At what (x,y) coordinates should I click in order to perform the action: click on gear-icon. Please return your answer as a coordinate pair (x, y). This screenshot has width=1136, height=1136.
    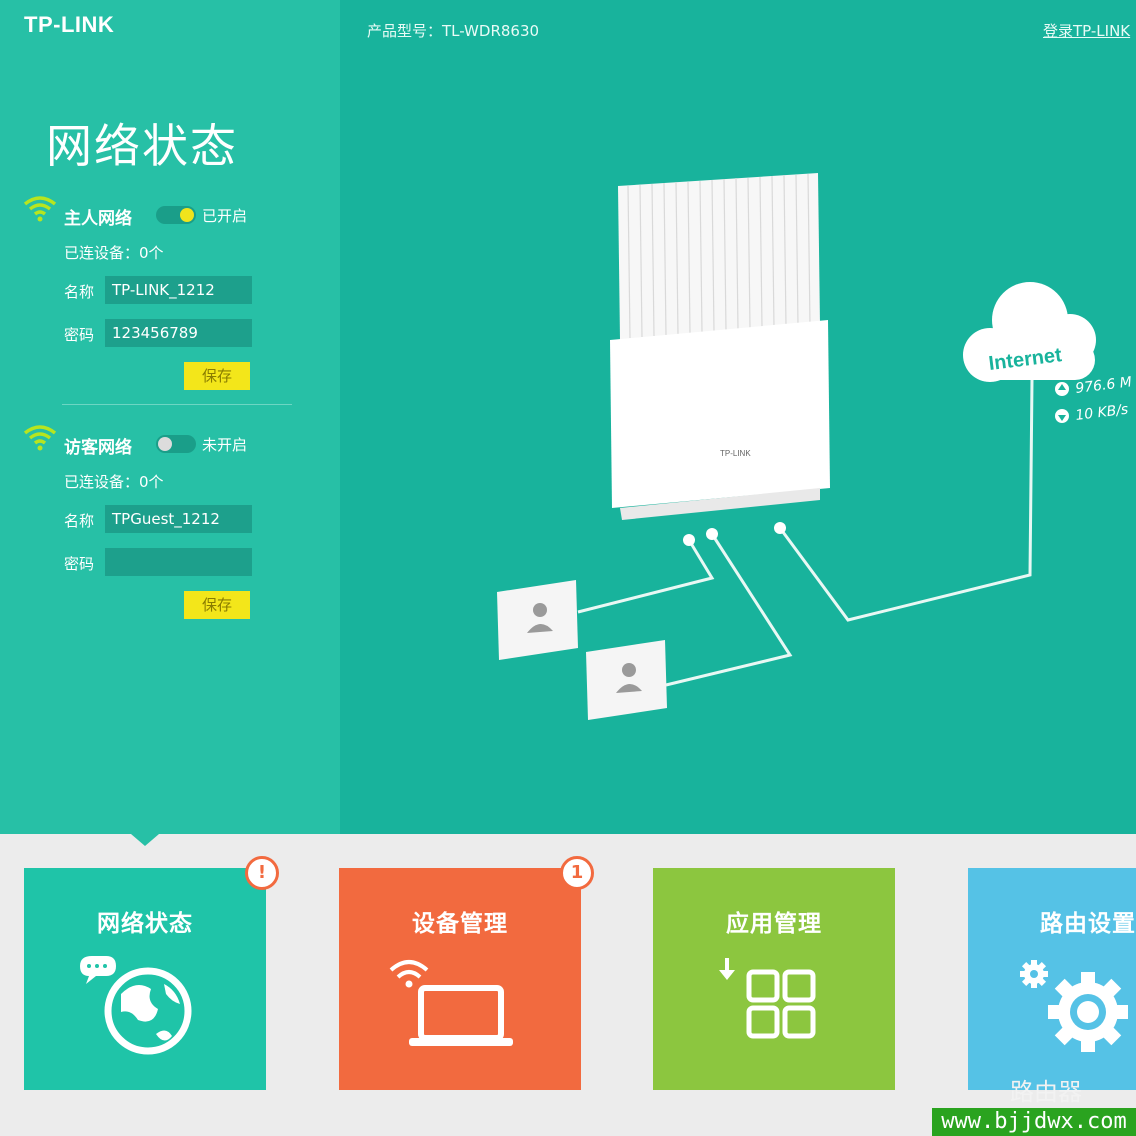
    Looking at the image, I should click on (1074, 1006).